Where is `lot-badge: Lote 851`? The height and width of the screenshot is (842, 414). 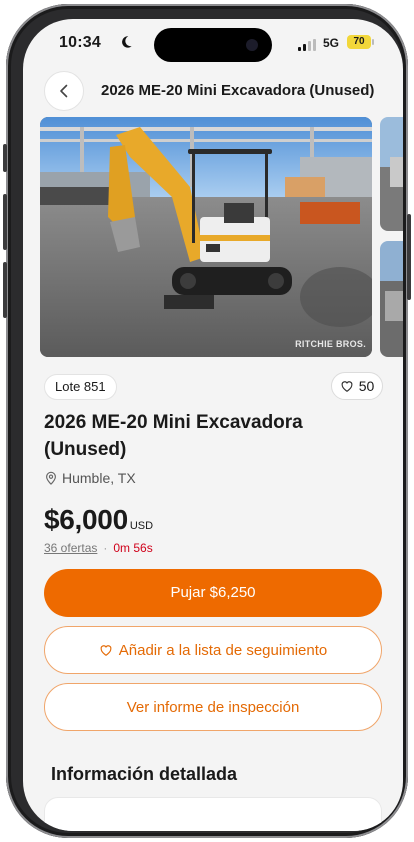 lot-badge: Lote 851 is located at coordinates (80, 387).